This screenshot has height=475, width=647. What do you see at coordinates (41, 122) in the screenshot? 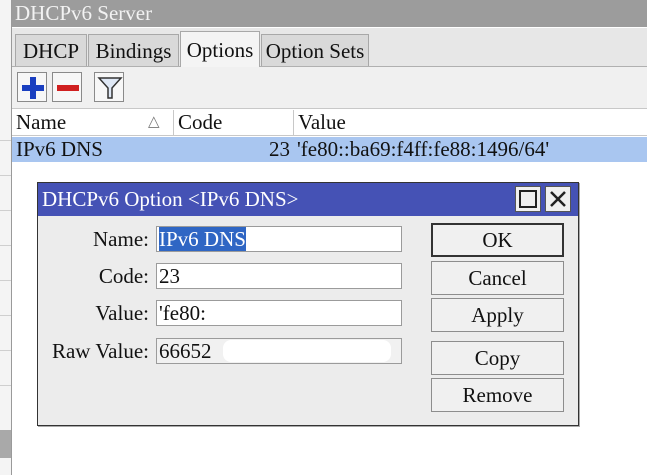
I see `column-name-label: Name` at bounding box center [41, 122].